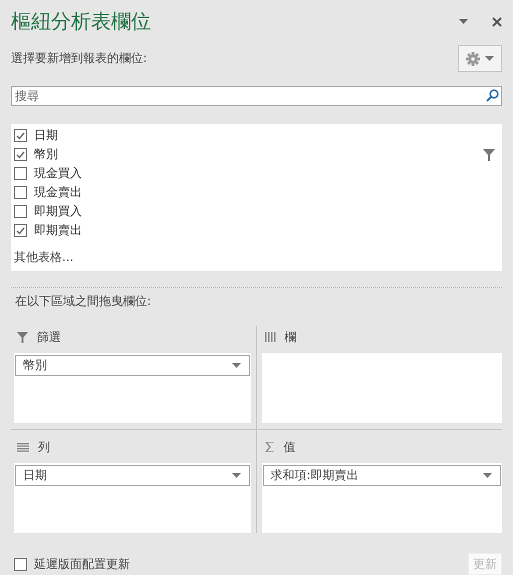  What do you see at coordinates (270, 337) in the screenshot?
I see `columns-icon` at bounding box center [270, 337].